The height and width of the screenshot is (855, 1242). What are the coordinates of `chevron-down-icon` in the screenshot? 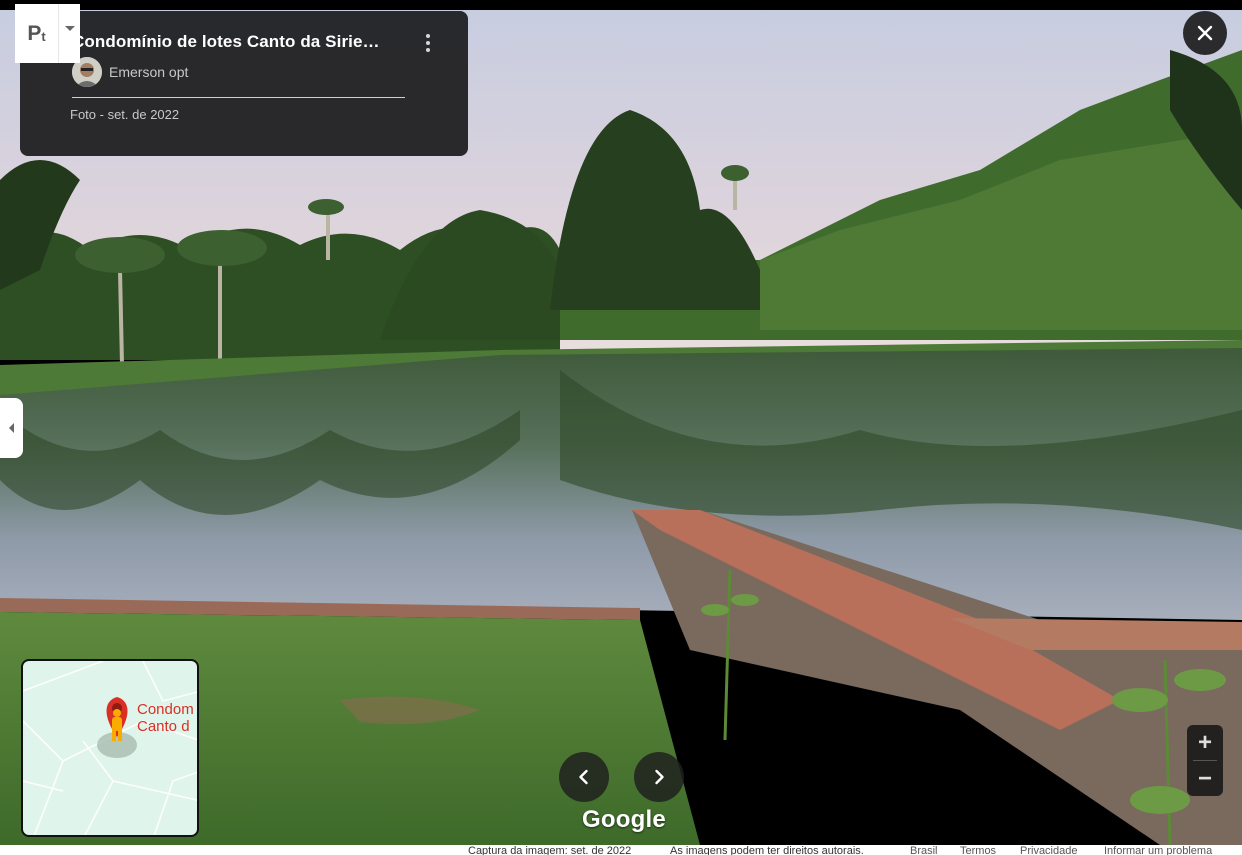 It's located at (69, 33).